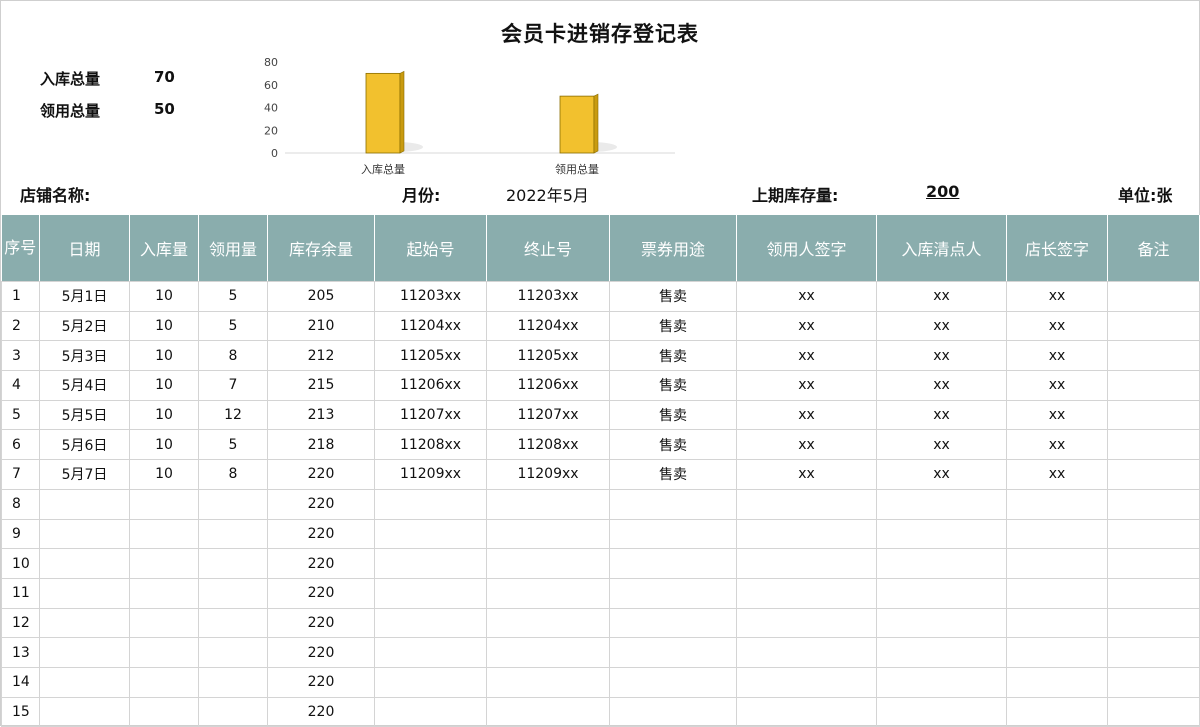 The width and height of the screenshot is (1200, 727). I want to click on table-cell: 6, so click(20, 445).